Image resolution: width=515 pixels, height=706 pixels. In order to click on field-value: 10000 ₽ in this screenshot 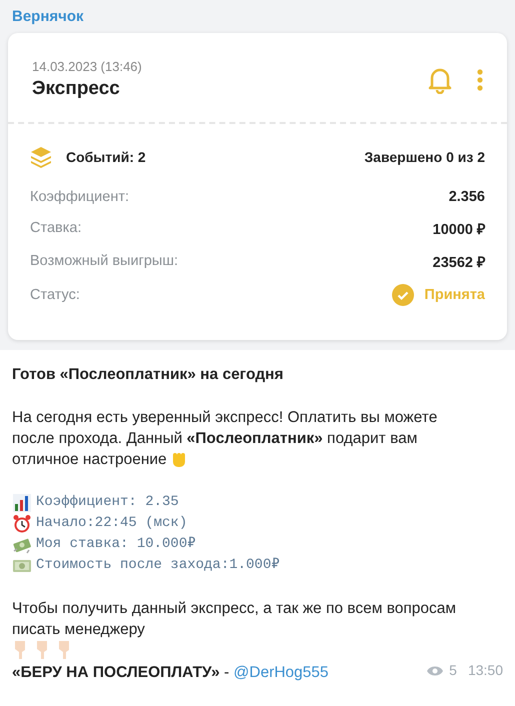, I will do `click(458, 229)`.